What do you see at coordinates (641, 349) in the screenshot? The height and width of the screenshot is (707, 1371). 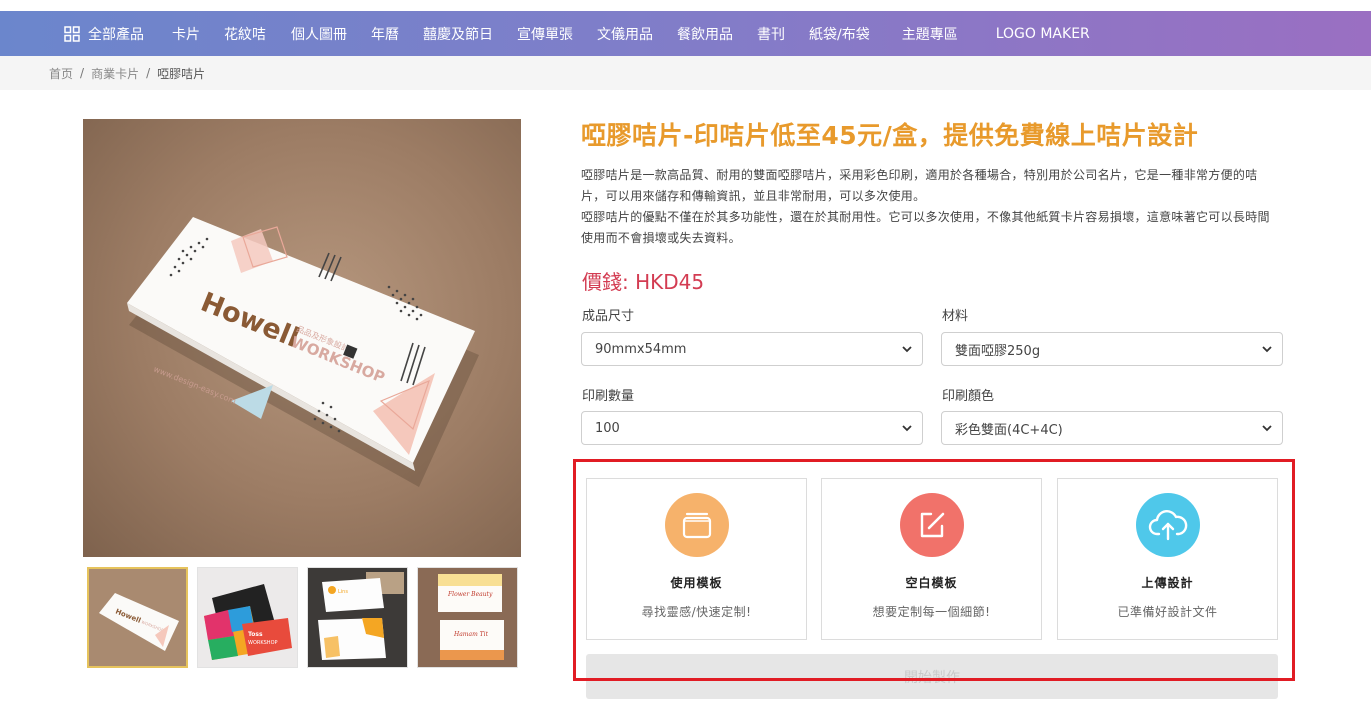 I see `size-value: 90mmx54mm` at bounding box center [641, 349].